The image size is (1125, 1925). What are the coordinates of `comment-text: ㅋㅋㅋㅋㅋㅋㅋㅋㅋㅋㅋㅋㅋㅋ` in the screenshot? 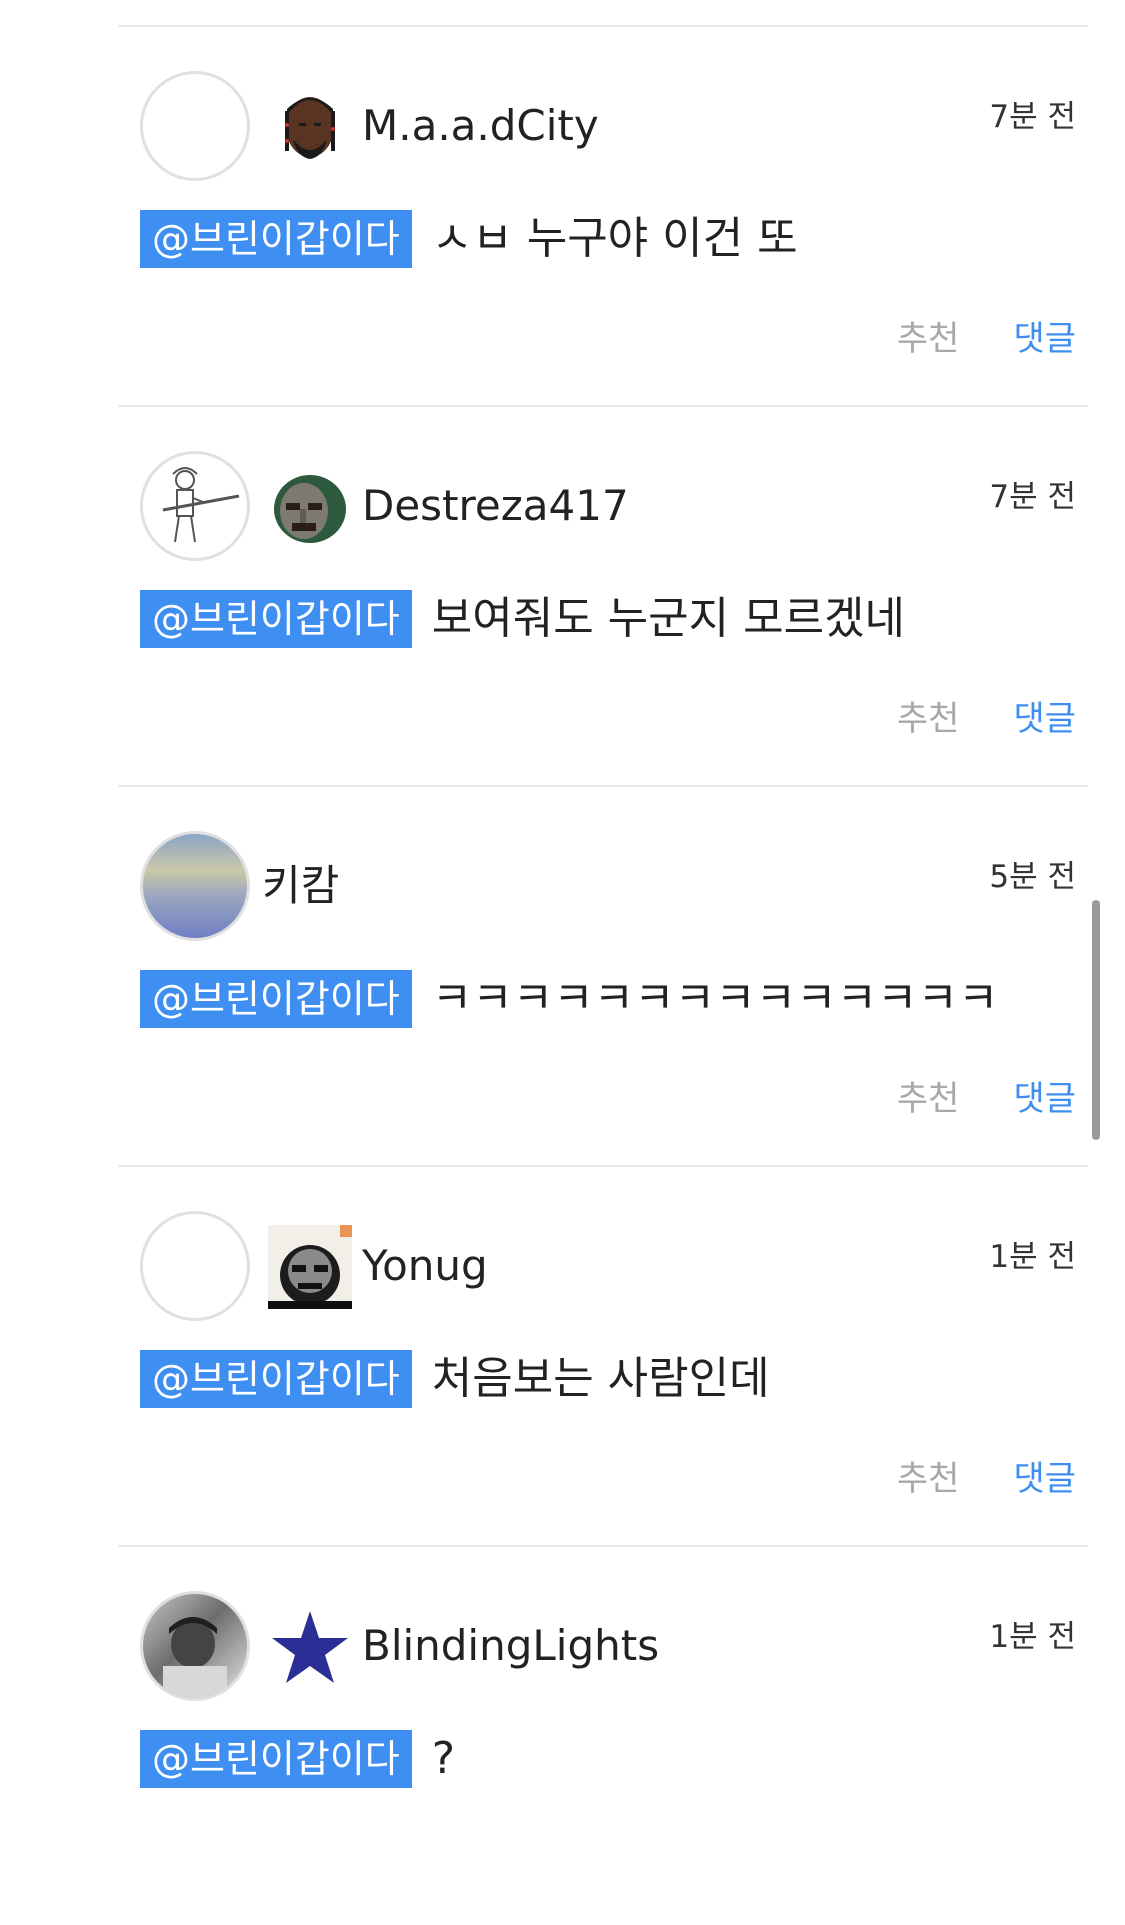 It's located at (715, 998).